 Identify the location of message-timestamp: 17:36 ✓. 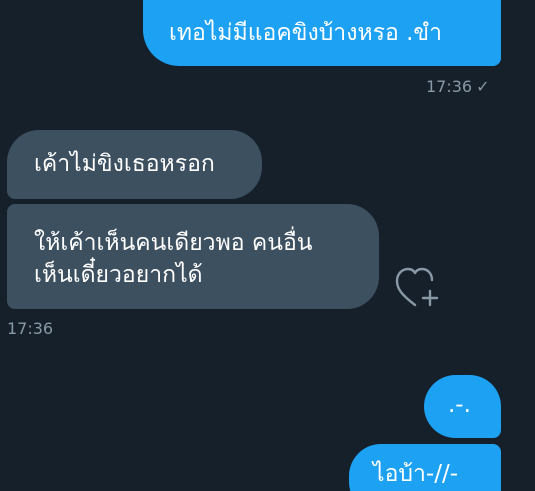
(458, 86).